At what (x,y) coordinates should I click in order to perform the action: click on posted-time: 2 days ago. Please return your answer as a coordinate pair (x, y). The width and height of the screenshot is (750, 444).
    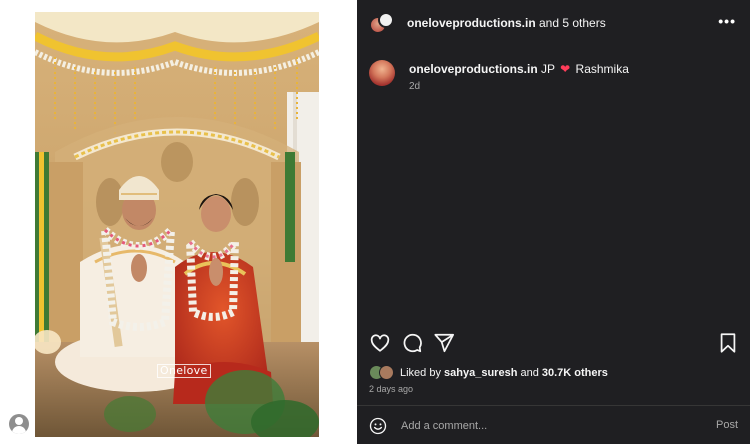
    Looking at the image, I should click on (391, 389).